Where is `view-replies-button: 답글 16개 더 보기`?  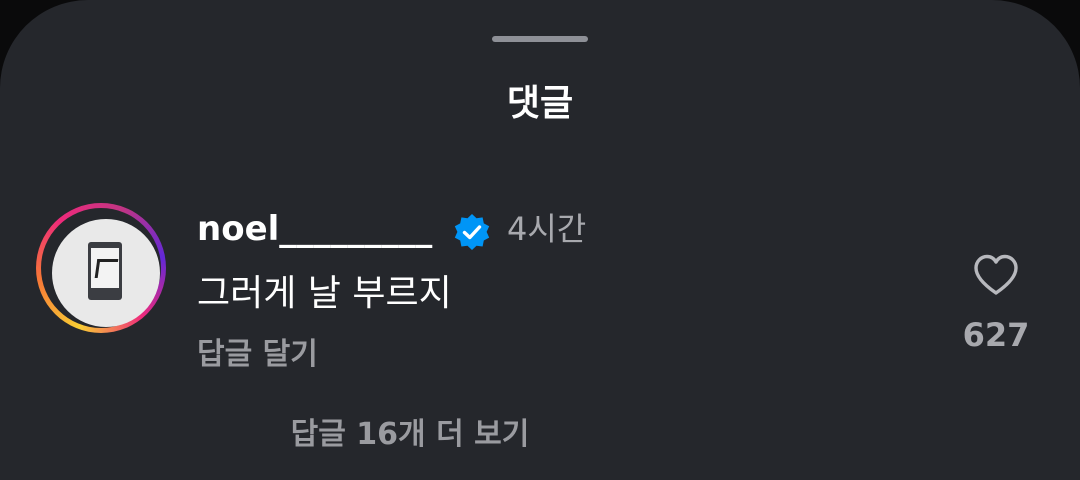
view-replies-button: 답글 16개 더 보기 is located at coordinates (410, 435).